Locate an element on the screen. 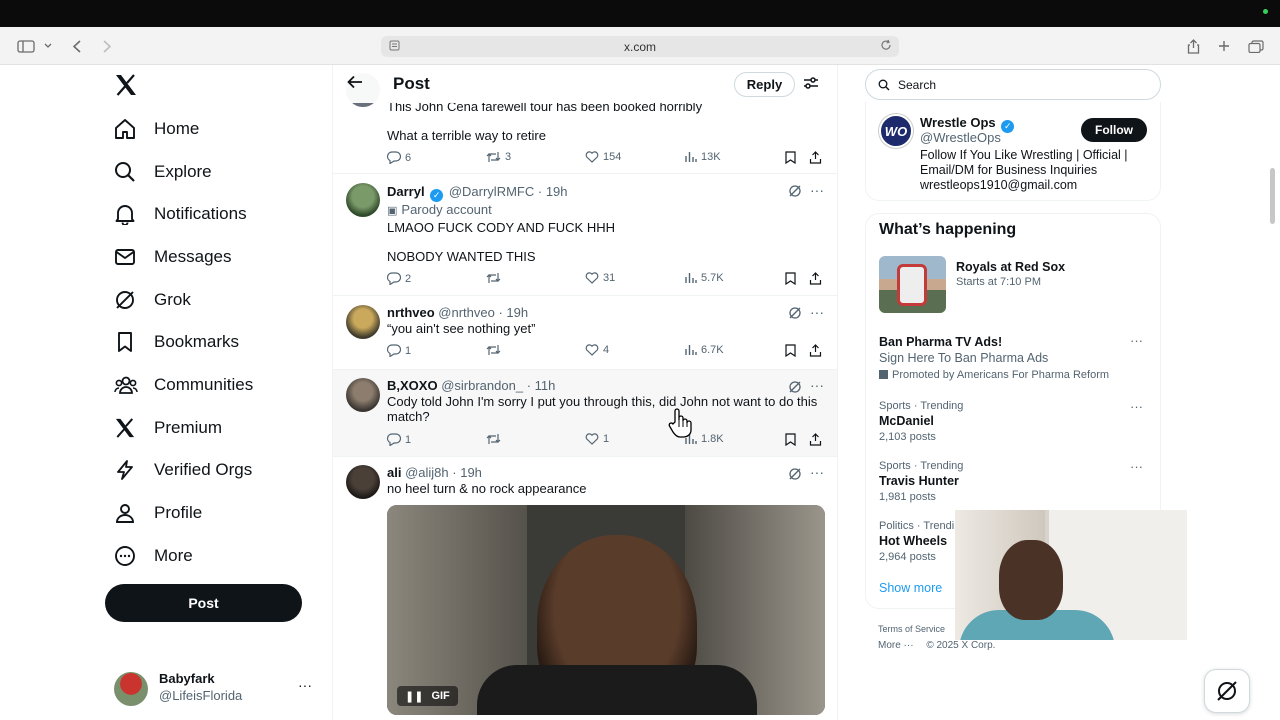 The width and height of the screenshot is (1280, 720). sliders-icon is located at coordinates (811, 85).